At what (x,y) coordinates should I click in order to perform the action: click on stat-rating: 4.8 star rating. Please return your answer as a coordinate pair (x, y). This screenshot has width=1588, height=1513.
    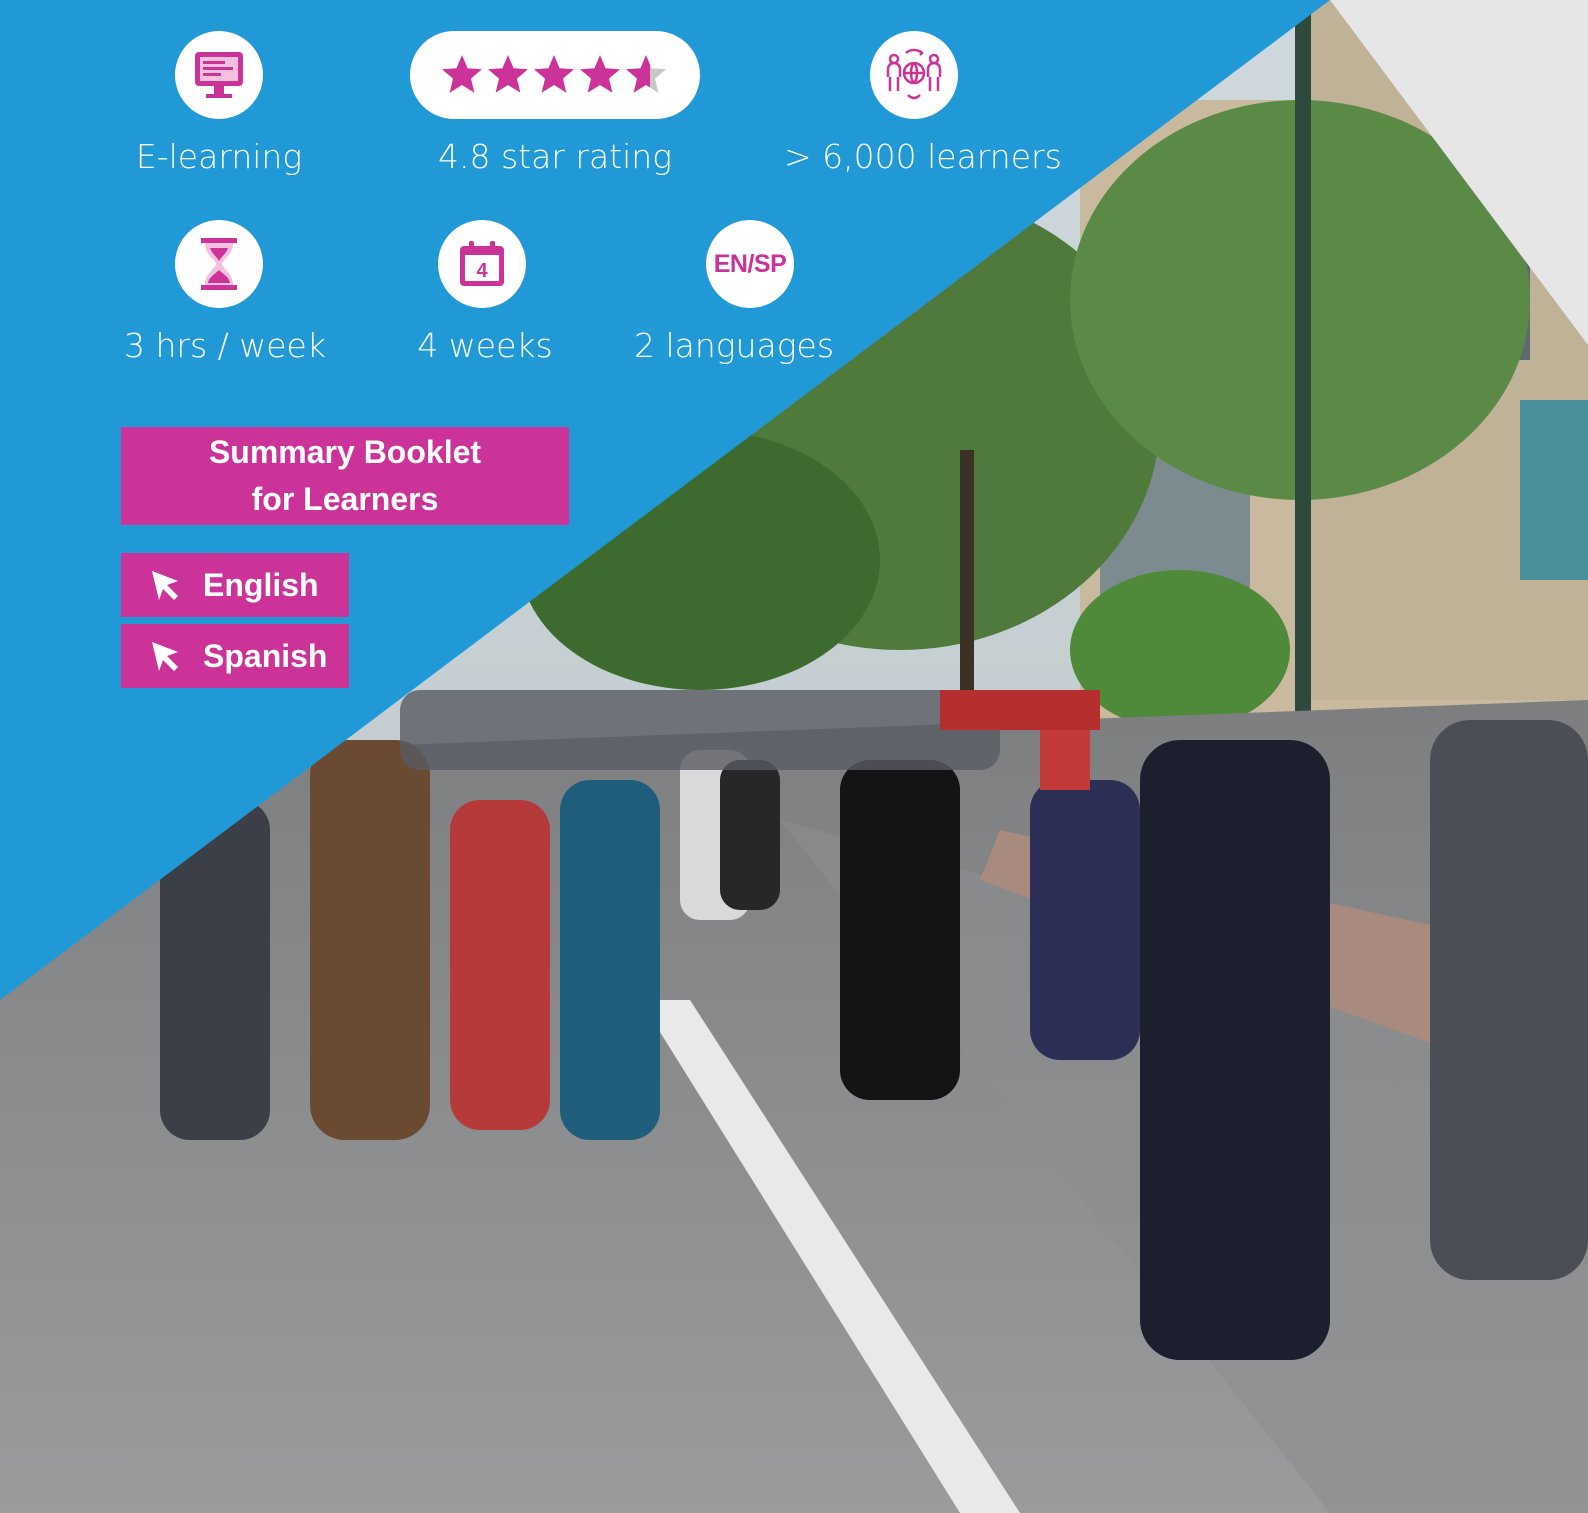
    Looking at the image, I should click on (555, 103).